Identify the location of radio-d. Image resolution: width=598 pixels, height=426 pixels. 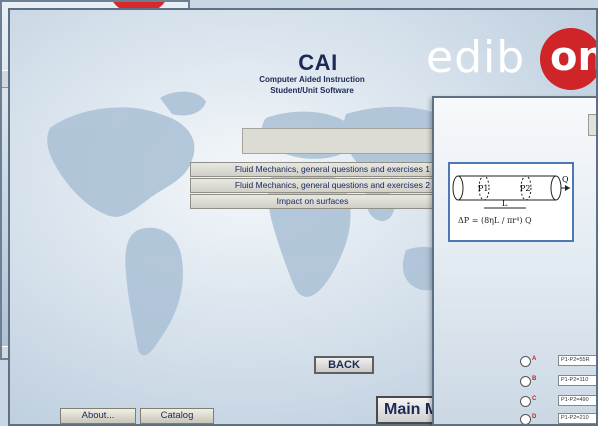
(525, 419).